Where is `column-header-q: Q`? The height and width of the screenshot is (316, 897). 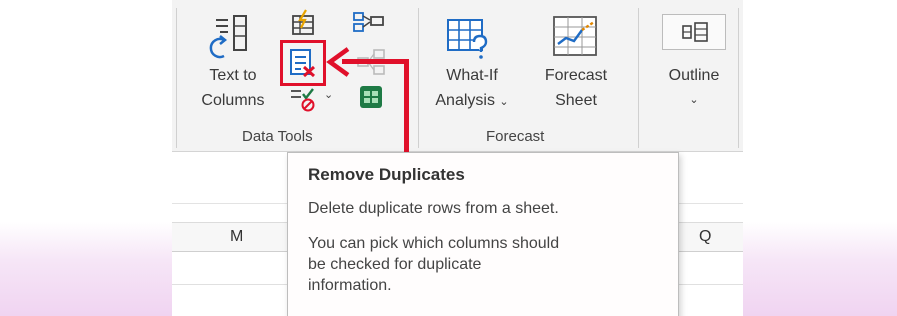
column-header-q: Q is located at coordinates (705, 237).